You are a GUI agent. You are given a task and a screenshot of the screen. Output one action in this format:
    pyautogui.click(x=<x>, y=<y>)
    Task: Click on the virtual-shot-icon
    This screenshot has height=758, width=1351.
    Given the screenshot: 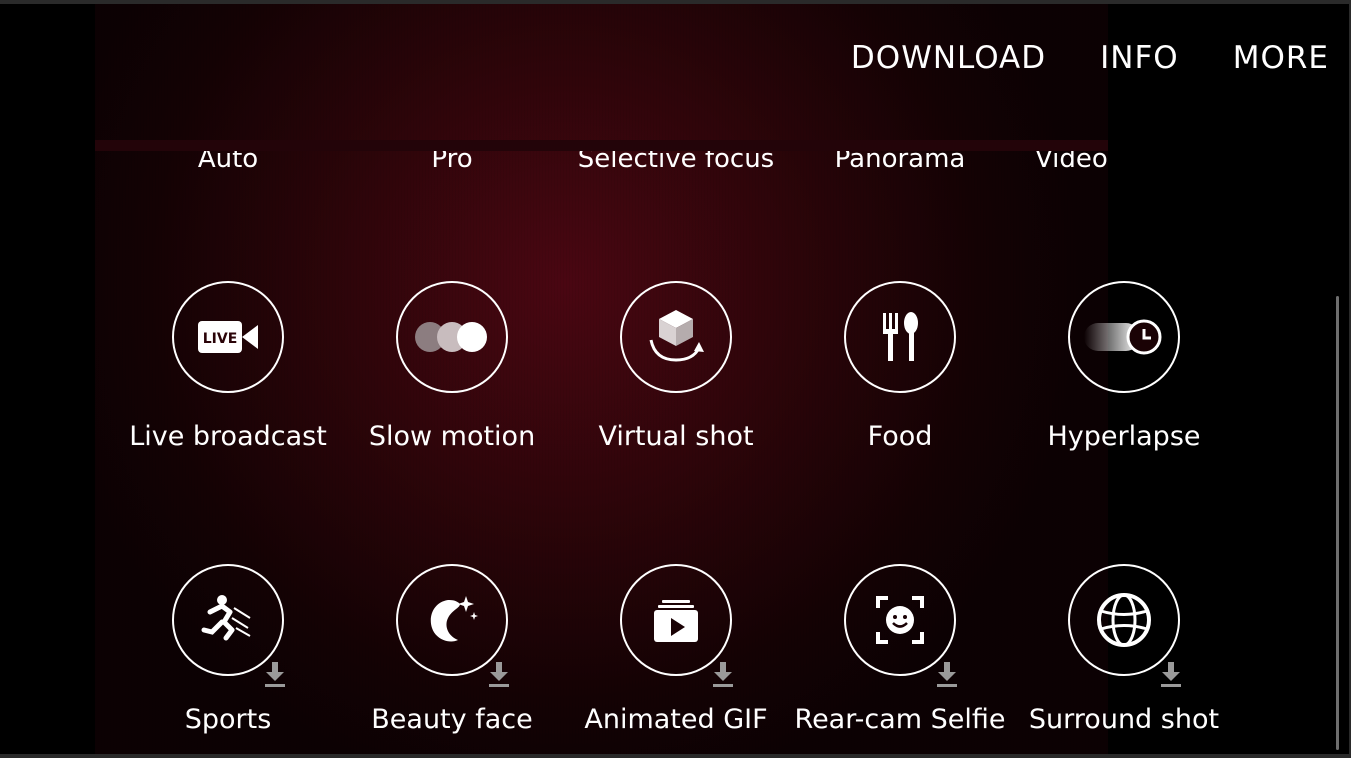 What is the action you would take?
    pyautogui.click(x=676, y=336)
    